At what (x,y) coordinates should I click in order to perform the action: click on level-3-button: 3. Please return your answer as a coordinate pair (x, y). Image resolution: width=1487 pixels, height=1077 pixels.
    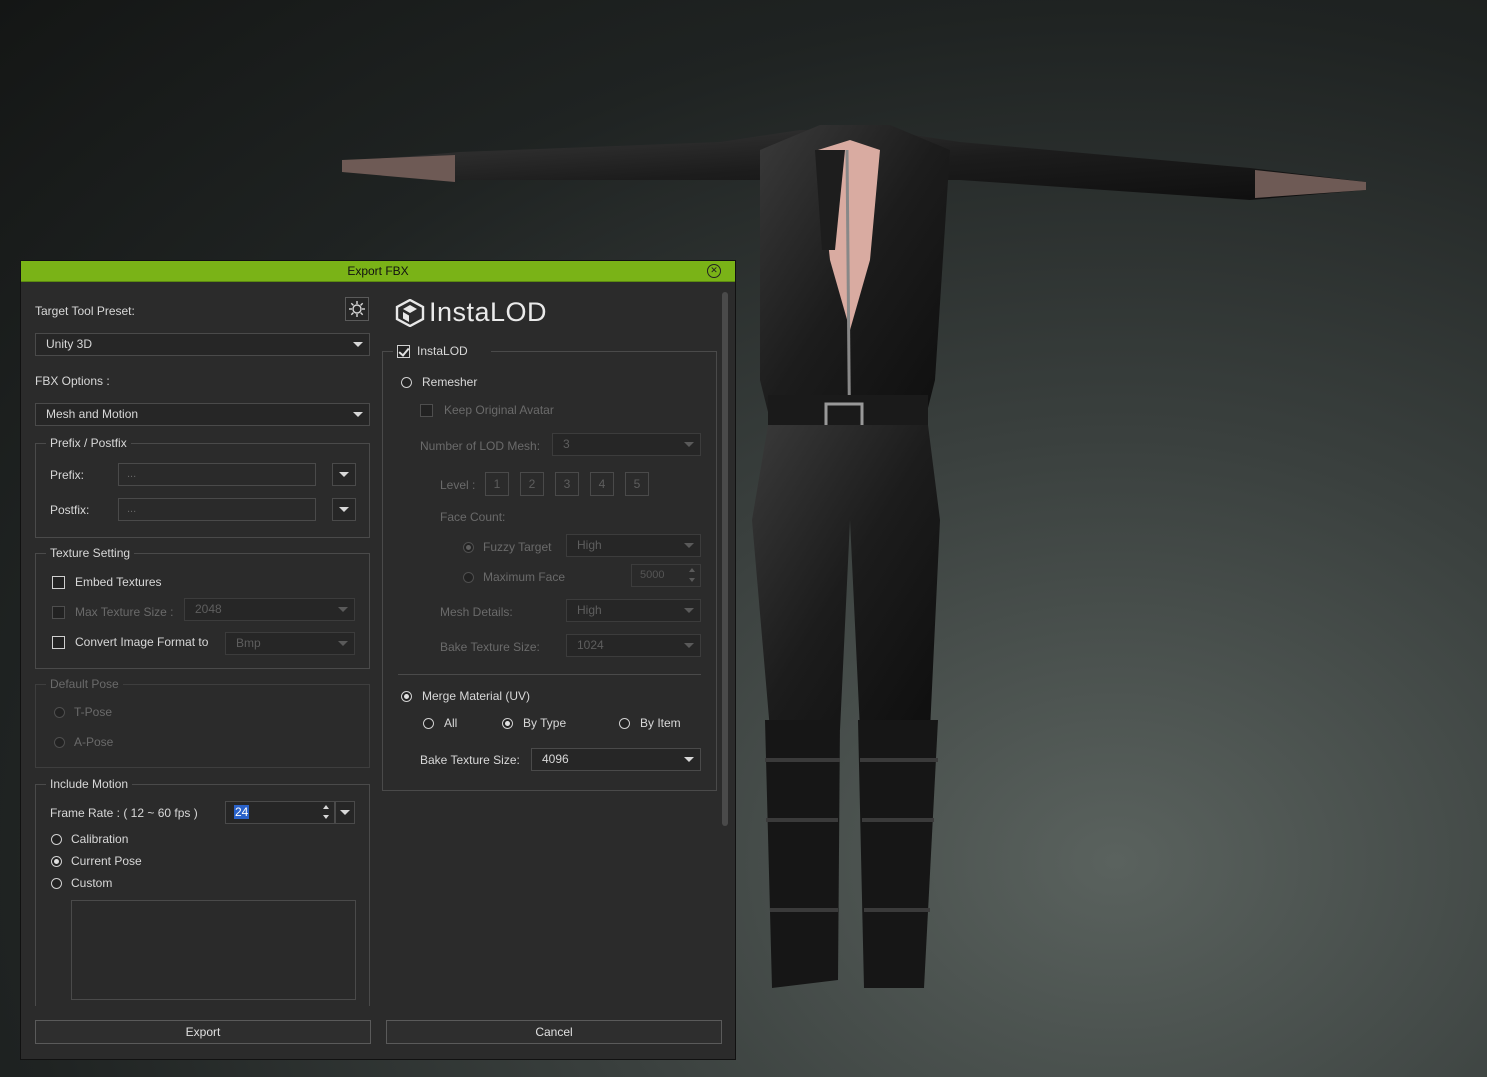
    Looking at the image, I should click on (567, 484).